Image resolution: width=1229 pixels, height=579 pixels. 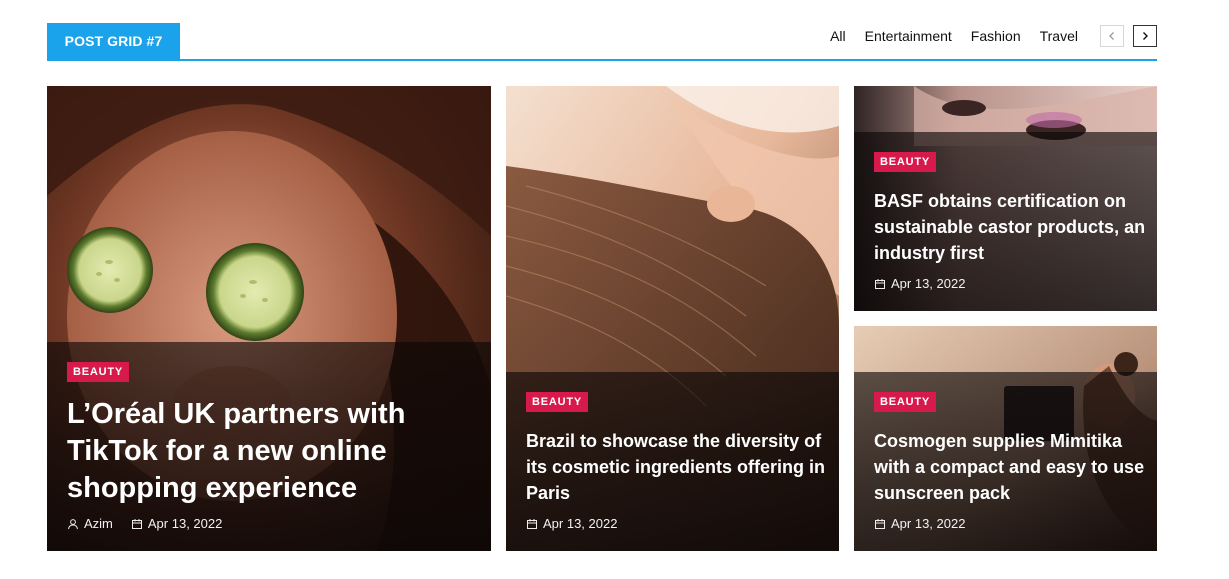 I want to click on section-title: POST GRID #7, so click(x=113, y=41).